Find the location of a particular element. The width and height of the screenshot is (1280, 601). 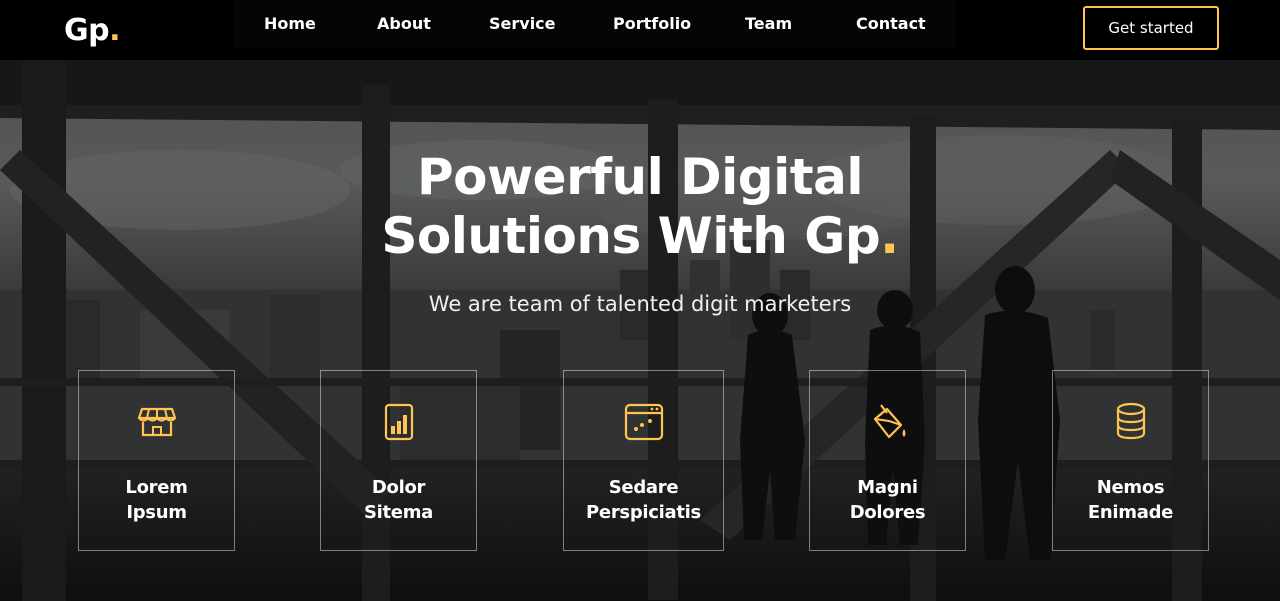

feature-label: Dolor Sitema is located at coordinates (398, 500).